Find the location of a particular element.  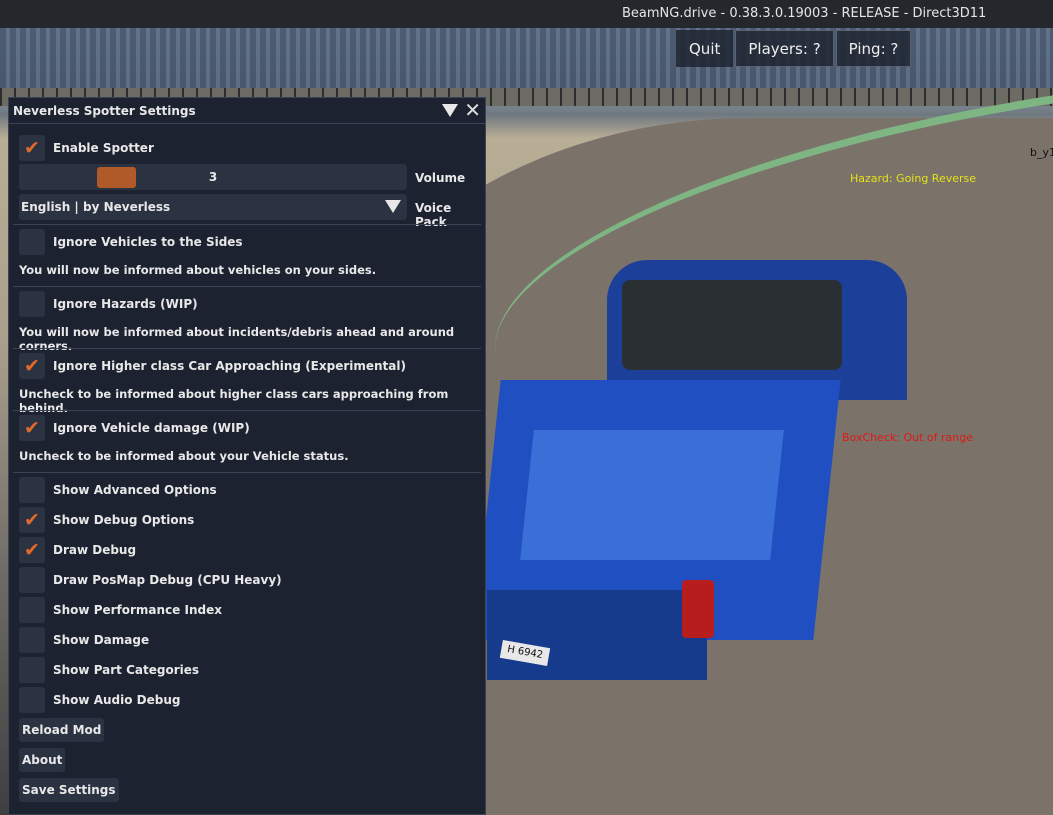

section-checkbox: Ignore Vehicles to the Sides is located at coordinates (131, 242).